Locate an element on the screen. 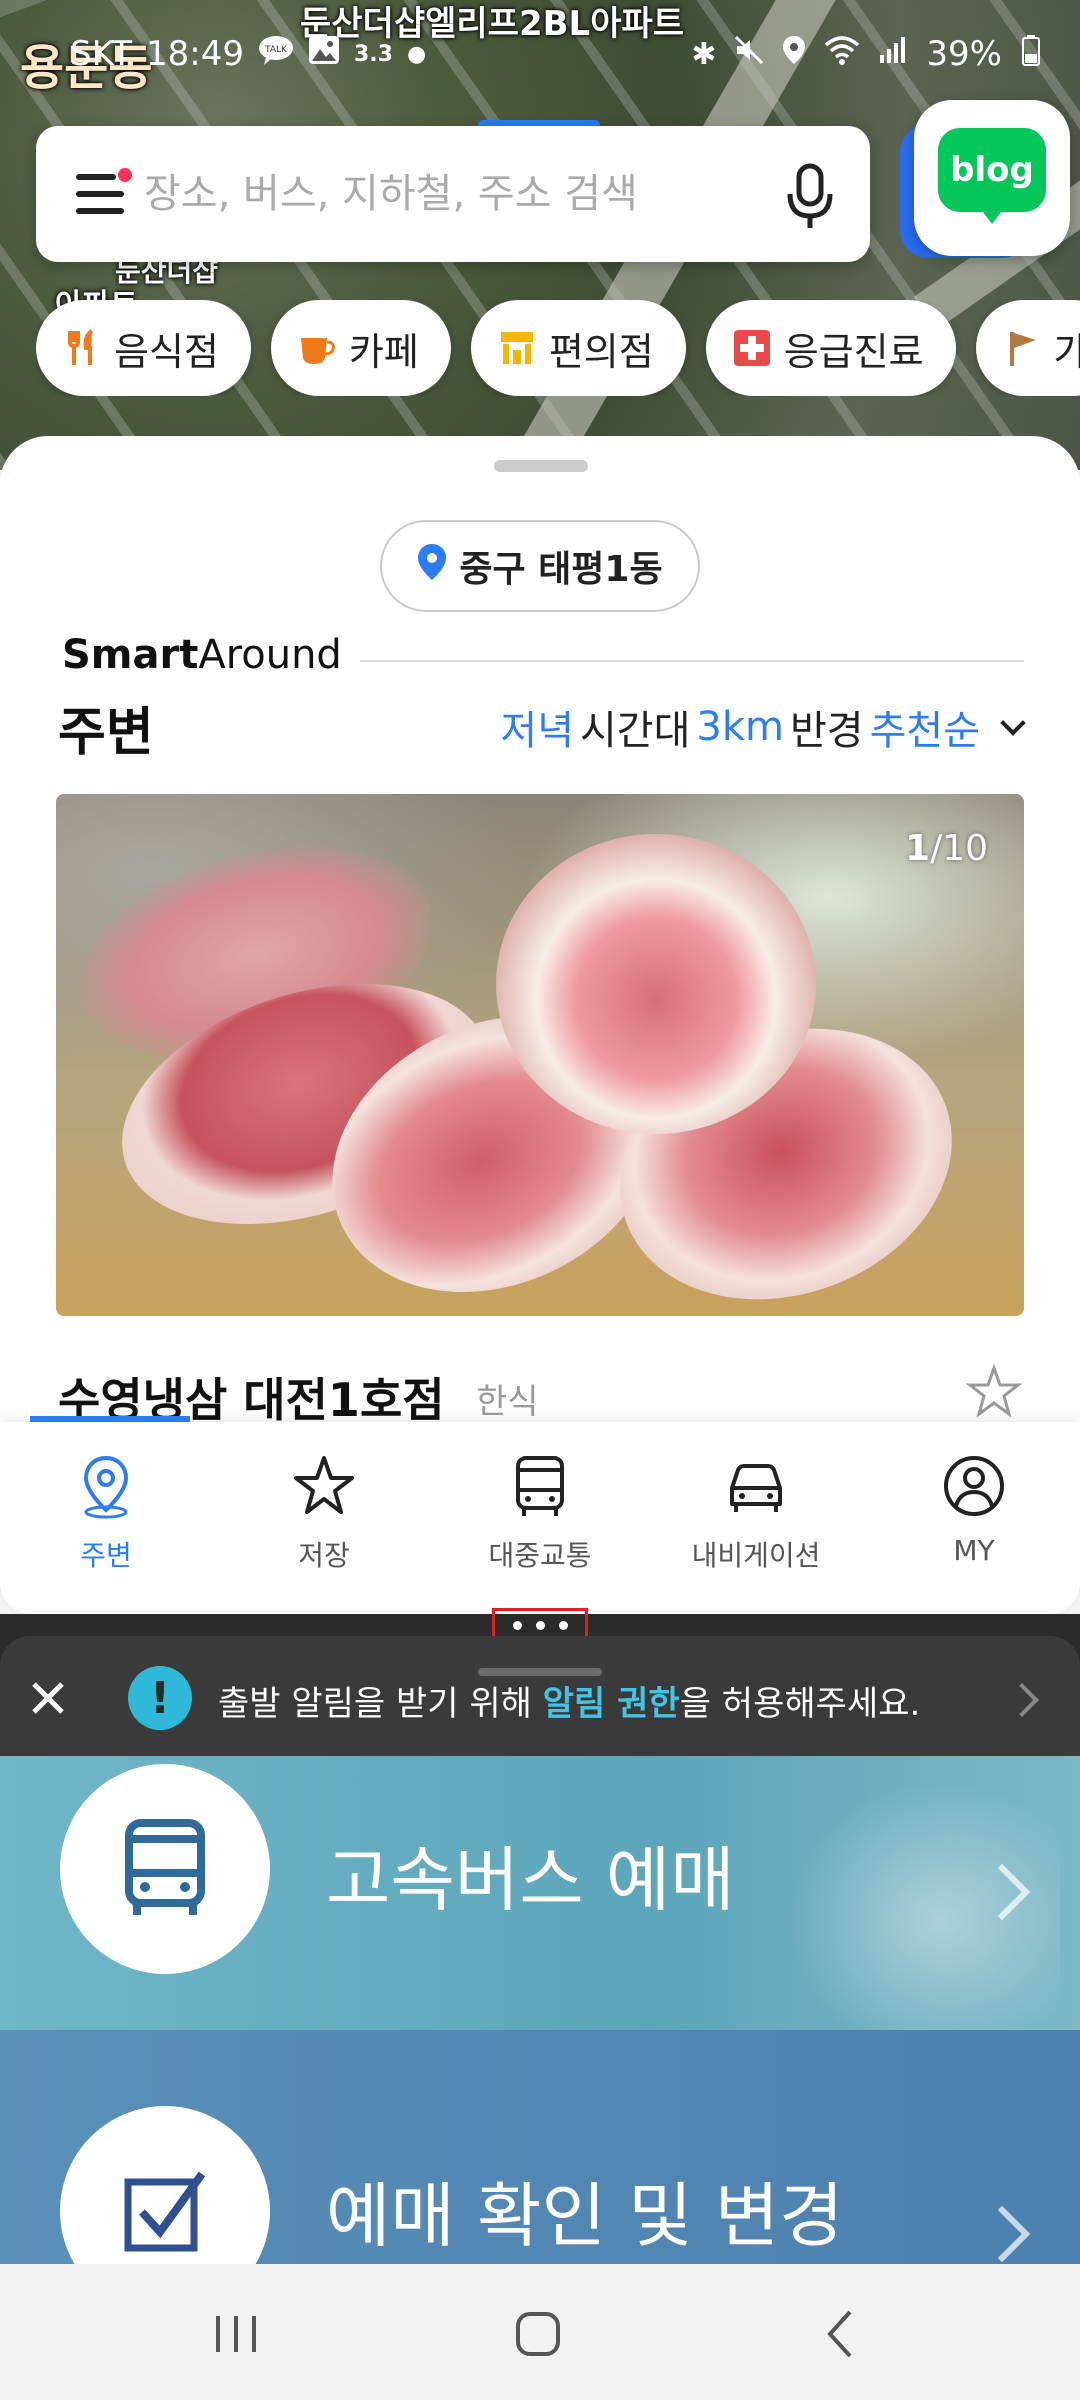  svg-text: TALK is located at coordinates (276, 50).